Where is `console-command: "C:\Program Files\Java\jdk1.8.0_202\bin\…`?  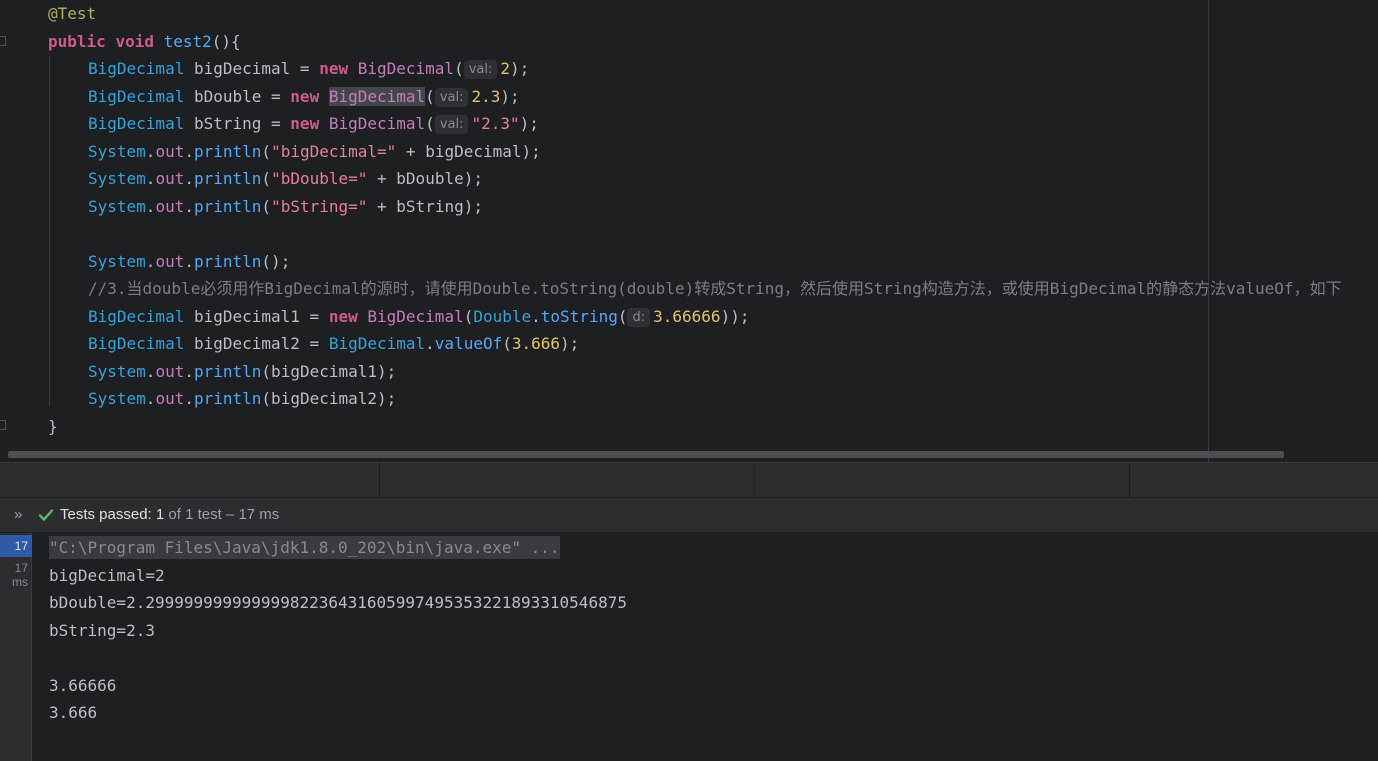
console-command: "C:\Program Files\Java\jdk1.8.0_202\bin\… is located at coordinates (304, 547).